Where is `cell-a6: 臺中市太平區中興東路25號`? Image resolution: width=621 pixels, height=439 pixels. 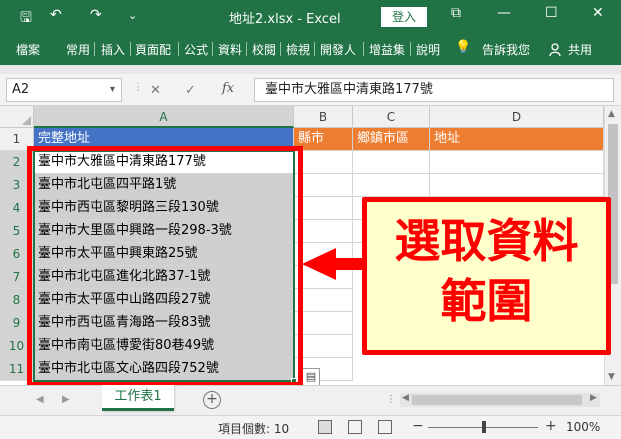 cell-a6: 臺中市太平區中興東路25號 is located at coordinates (164, 254).